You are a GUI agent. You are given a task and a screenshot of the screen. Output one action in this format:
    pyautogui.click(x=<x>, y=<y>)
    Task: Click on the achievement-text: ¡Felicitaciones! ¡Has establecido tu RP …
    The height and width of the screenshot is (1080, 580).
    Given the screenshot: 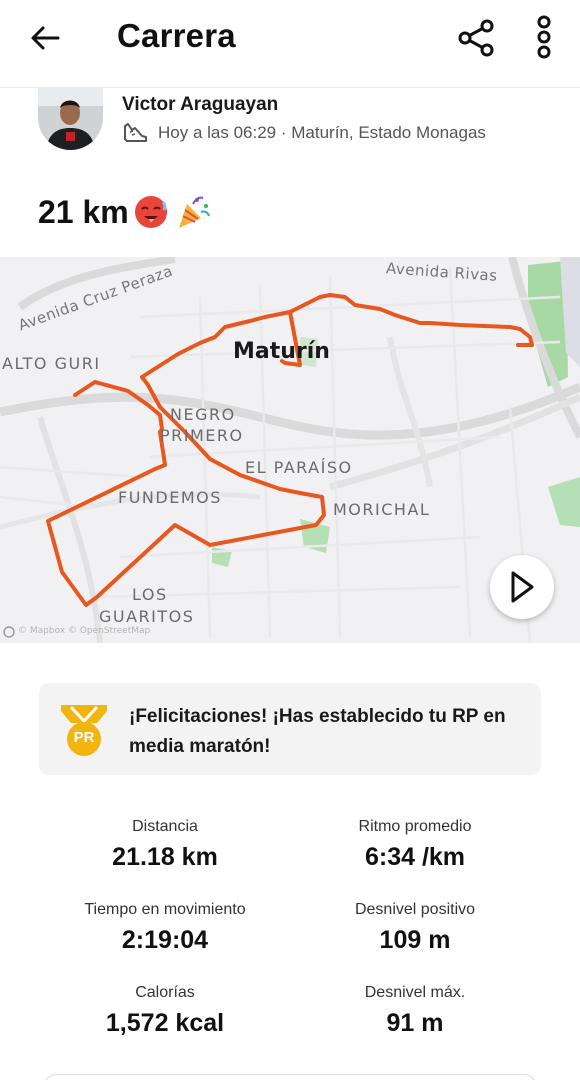 What is the action you would take?
    pyautogui.click(x=317, y=731)
    